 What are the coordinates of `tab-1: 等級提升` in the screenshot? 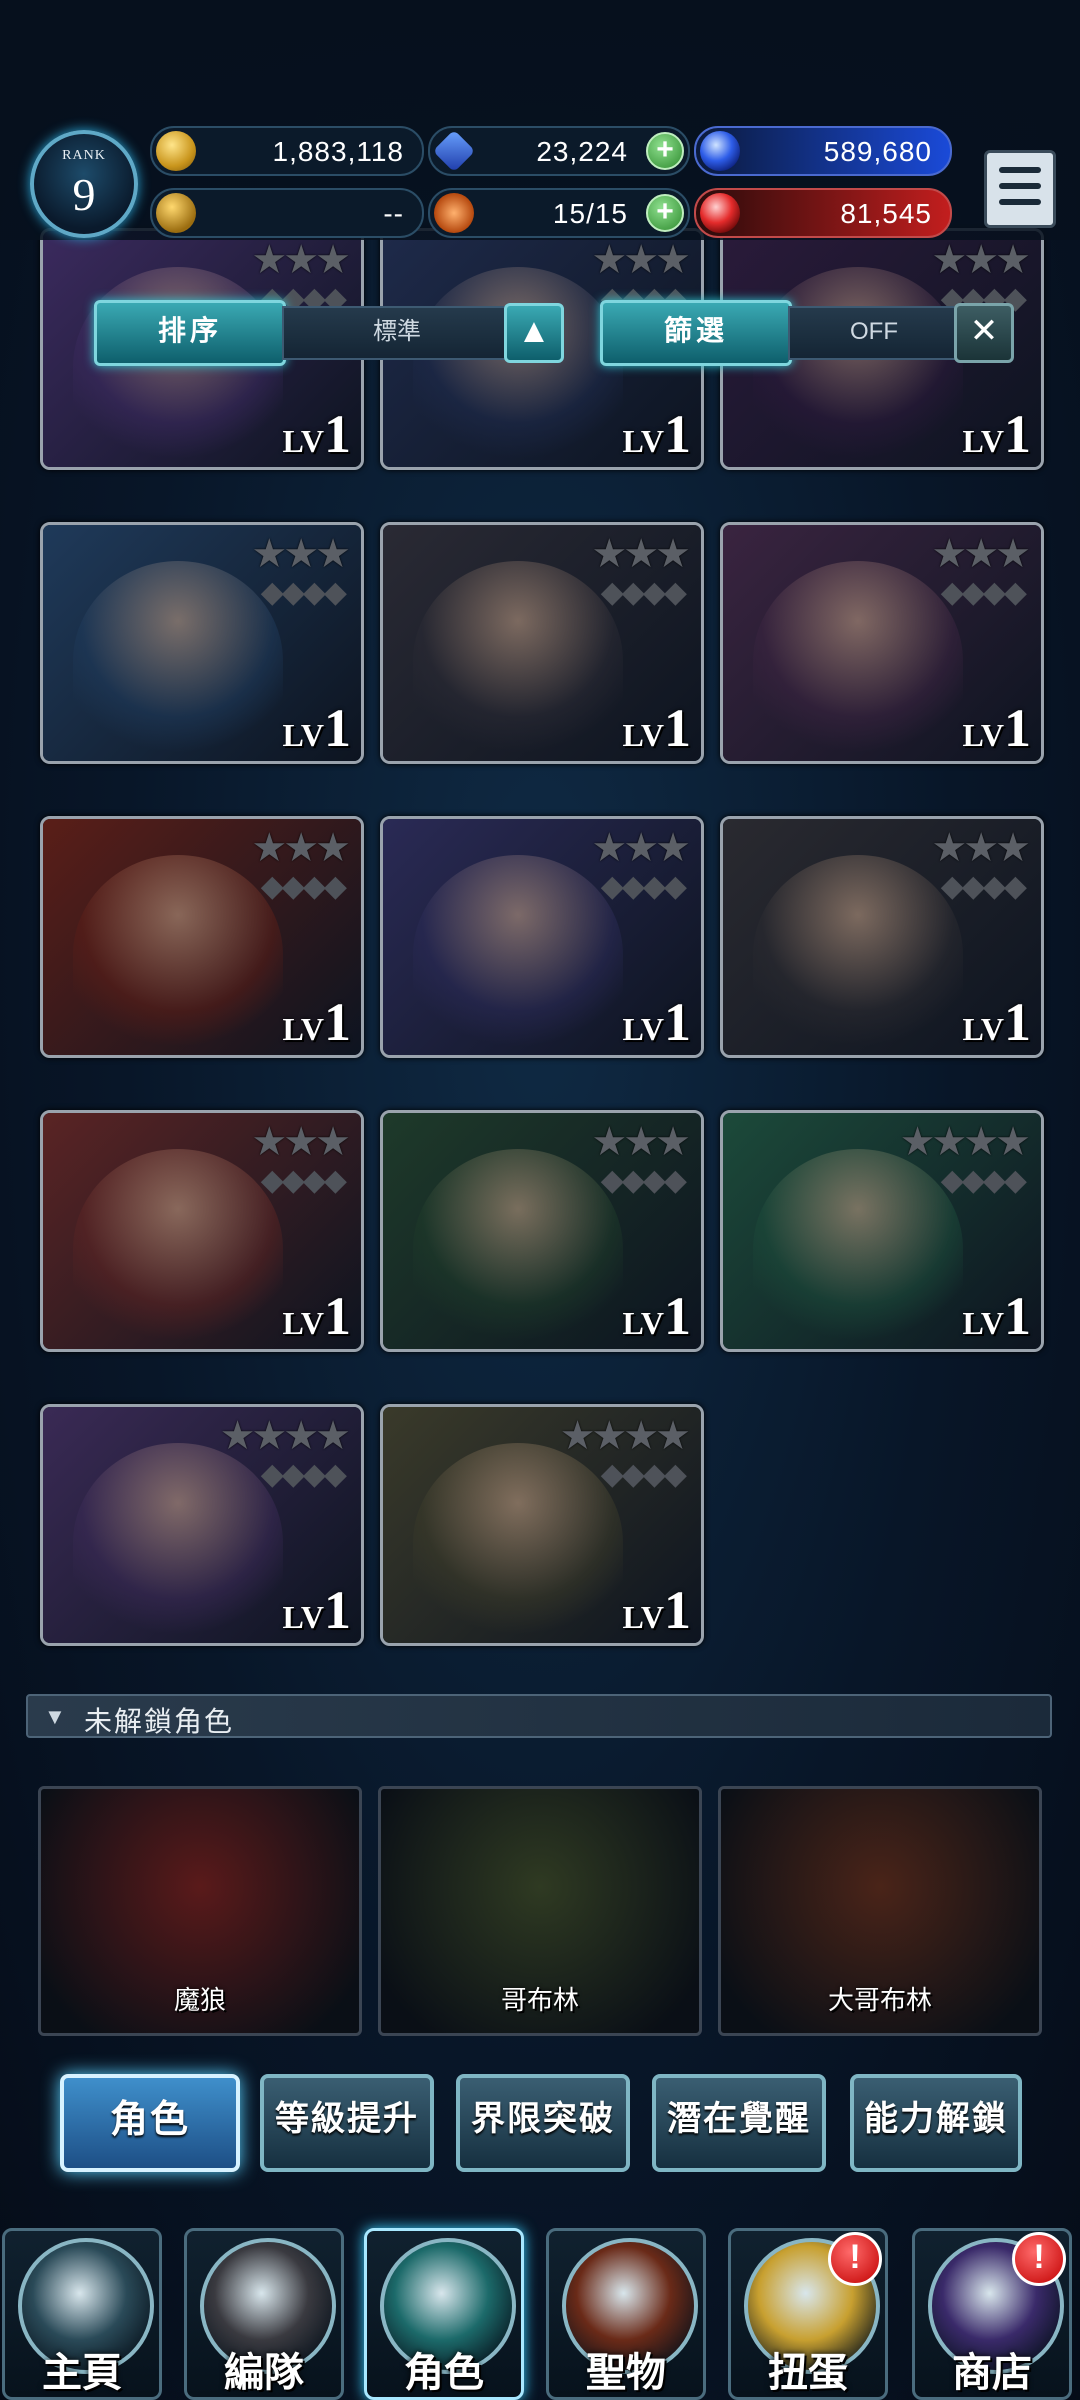 It's located at (347, 2123).